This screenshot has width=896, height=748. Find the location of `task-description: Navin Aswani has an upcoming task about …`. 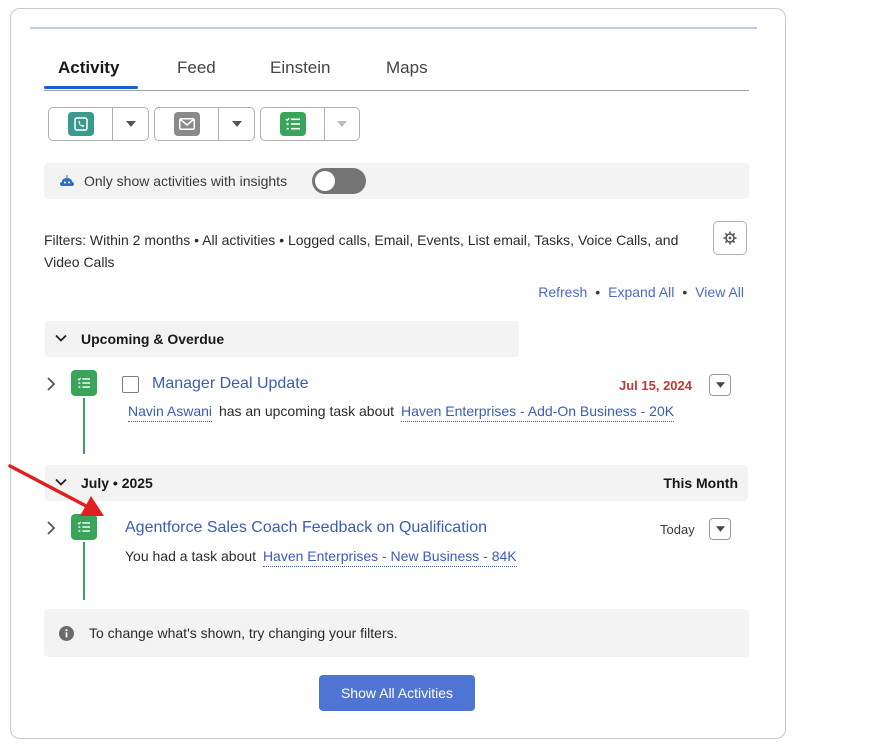

task-description: Navin Aswani has an upcoming task about … is located at coordinates (401, 412).